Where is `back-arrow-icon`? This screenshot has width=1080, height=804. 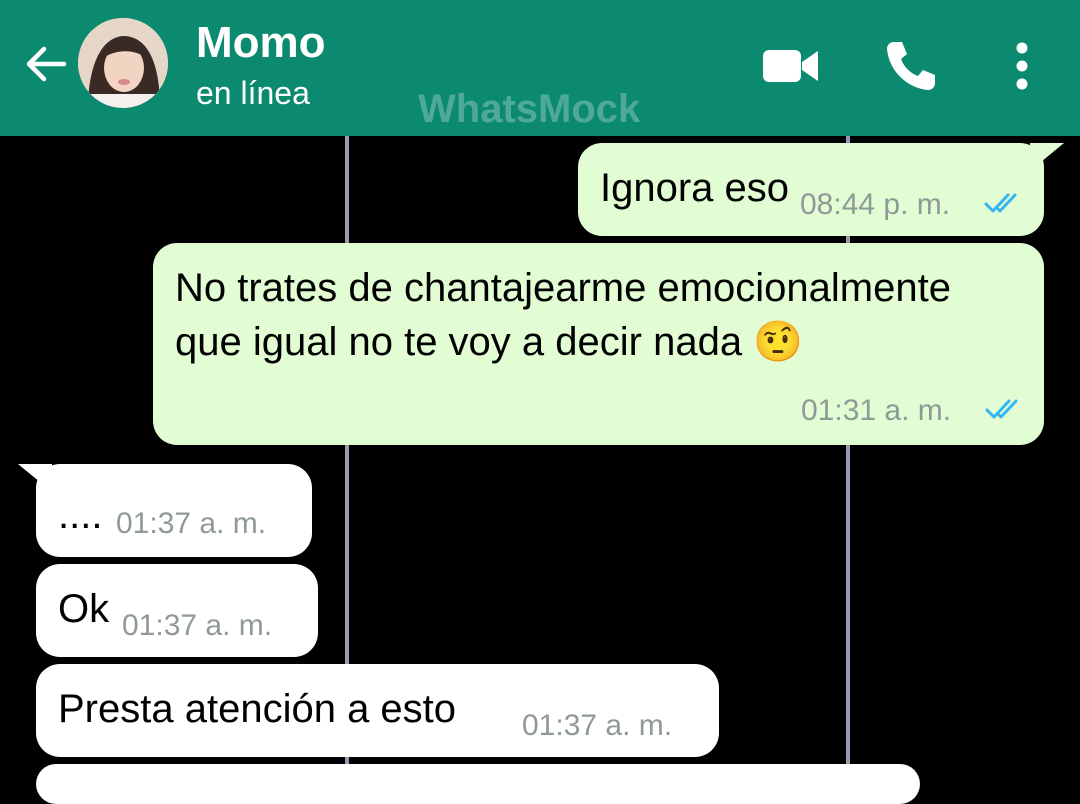 back-arrow-icon is located at coordinates (46, 64).